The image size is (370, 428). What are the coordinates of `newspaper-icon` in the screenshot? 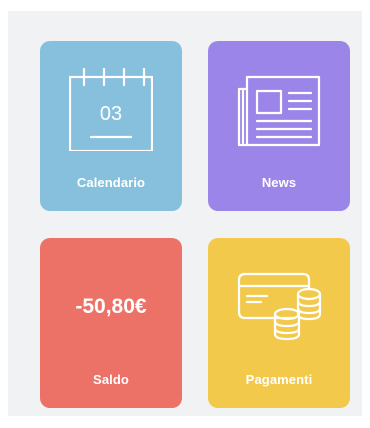 It's located at (279, 101).